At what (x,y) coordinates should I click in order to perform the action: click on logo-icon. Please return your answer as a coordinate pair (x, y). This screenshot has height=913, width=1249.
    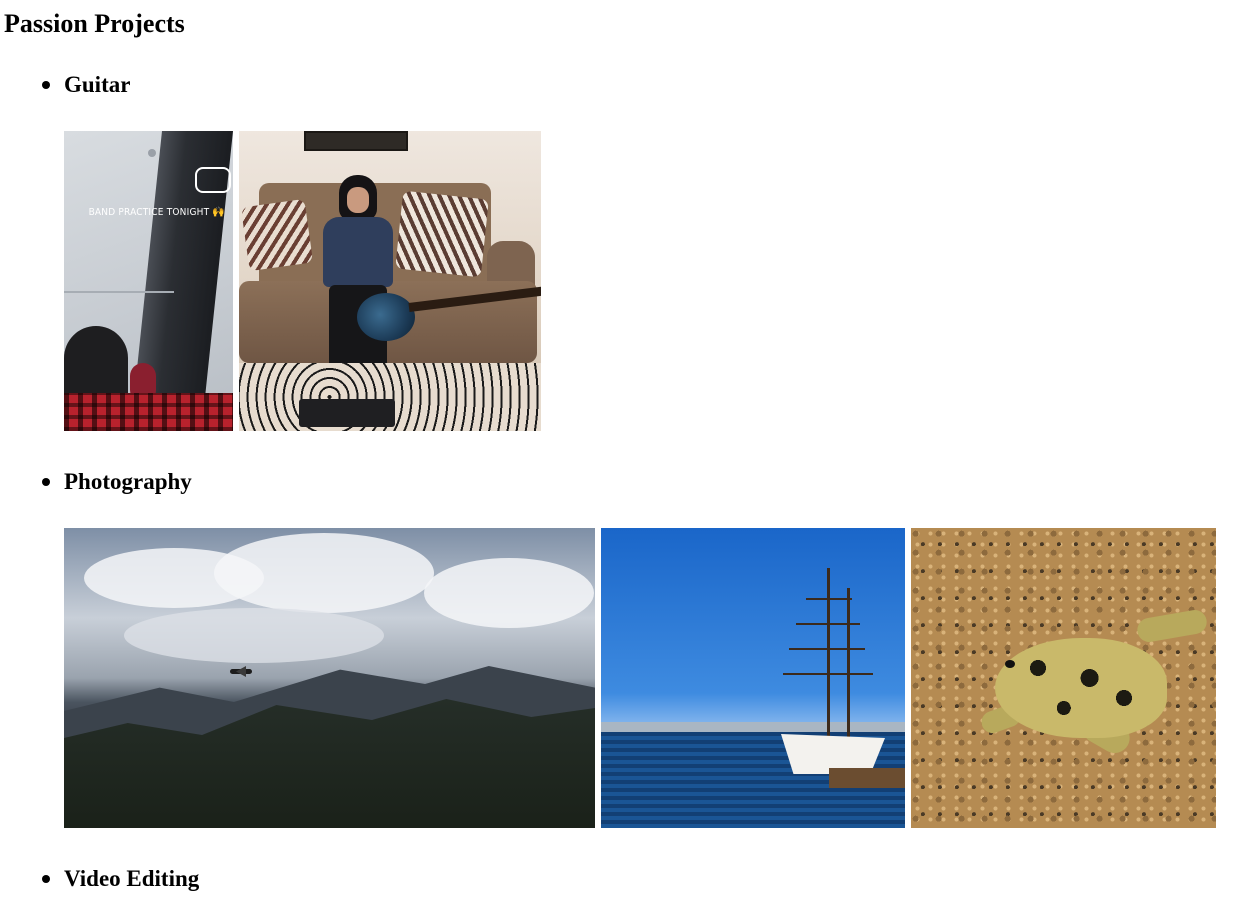
    Looking at the image, I should click on (213, 180).